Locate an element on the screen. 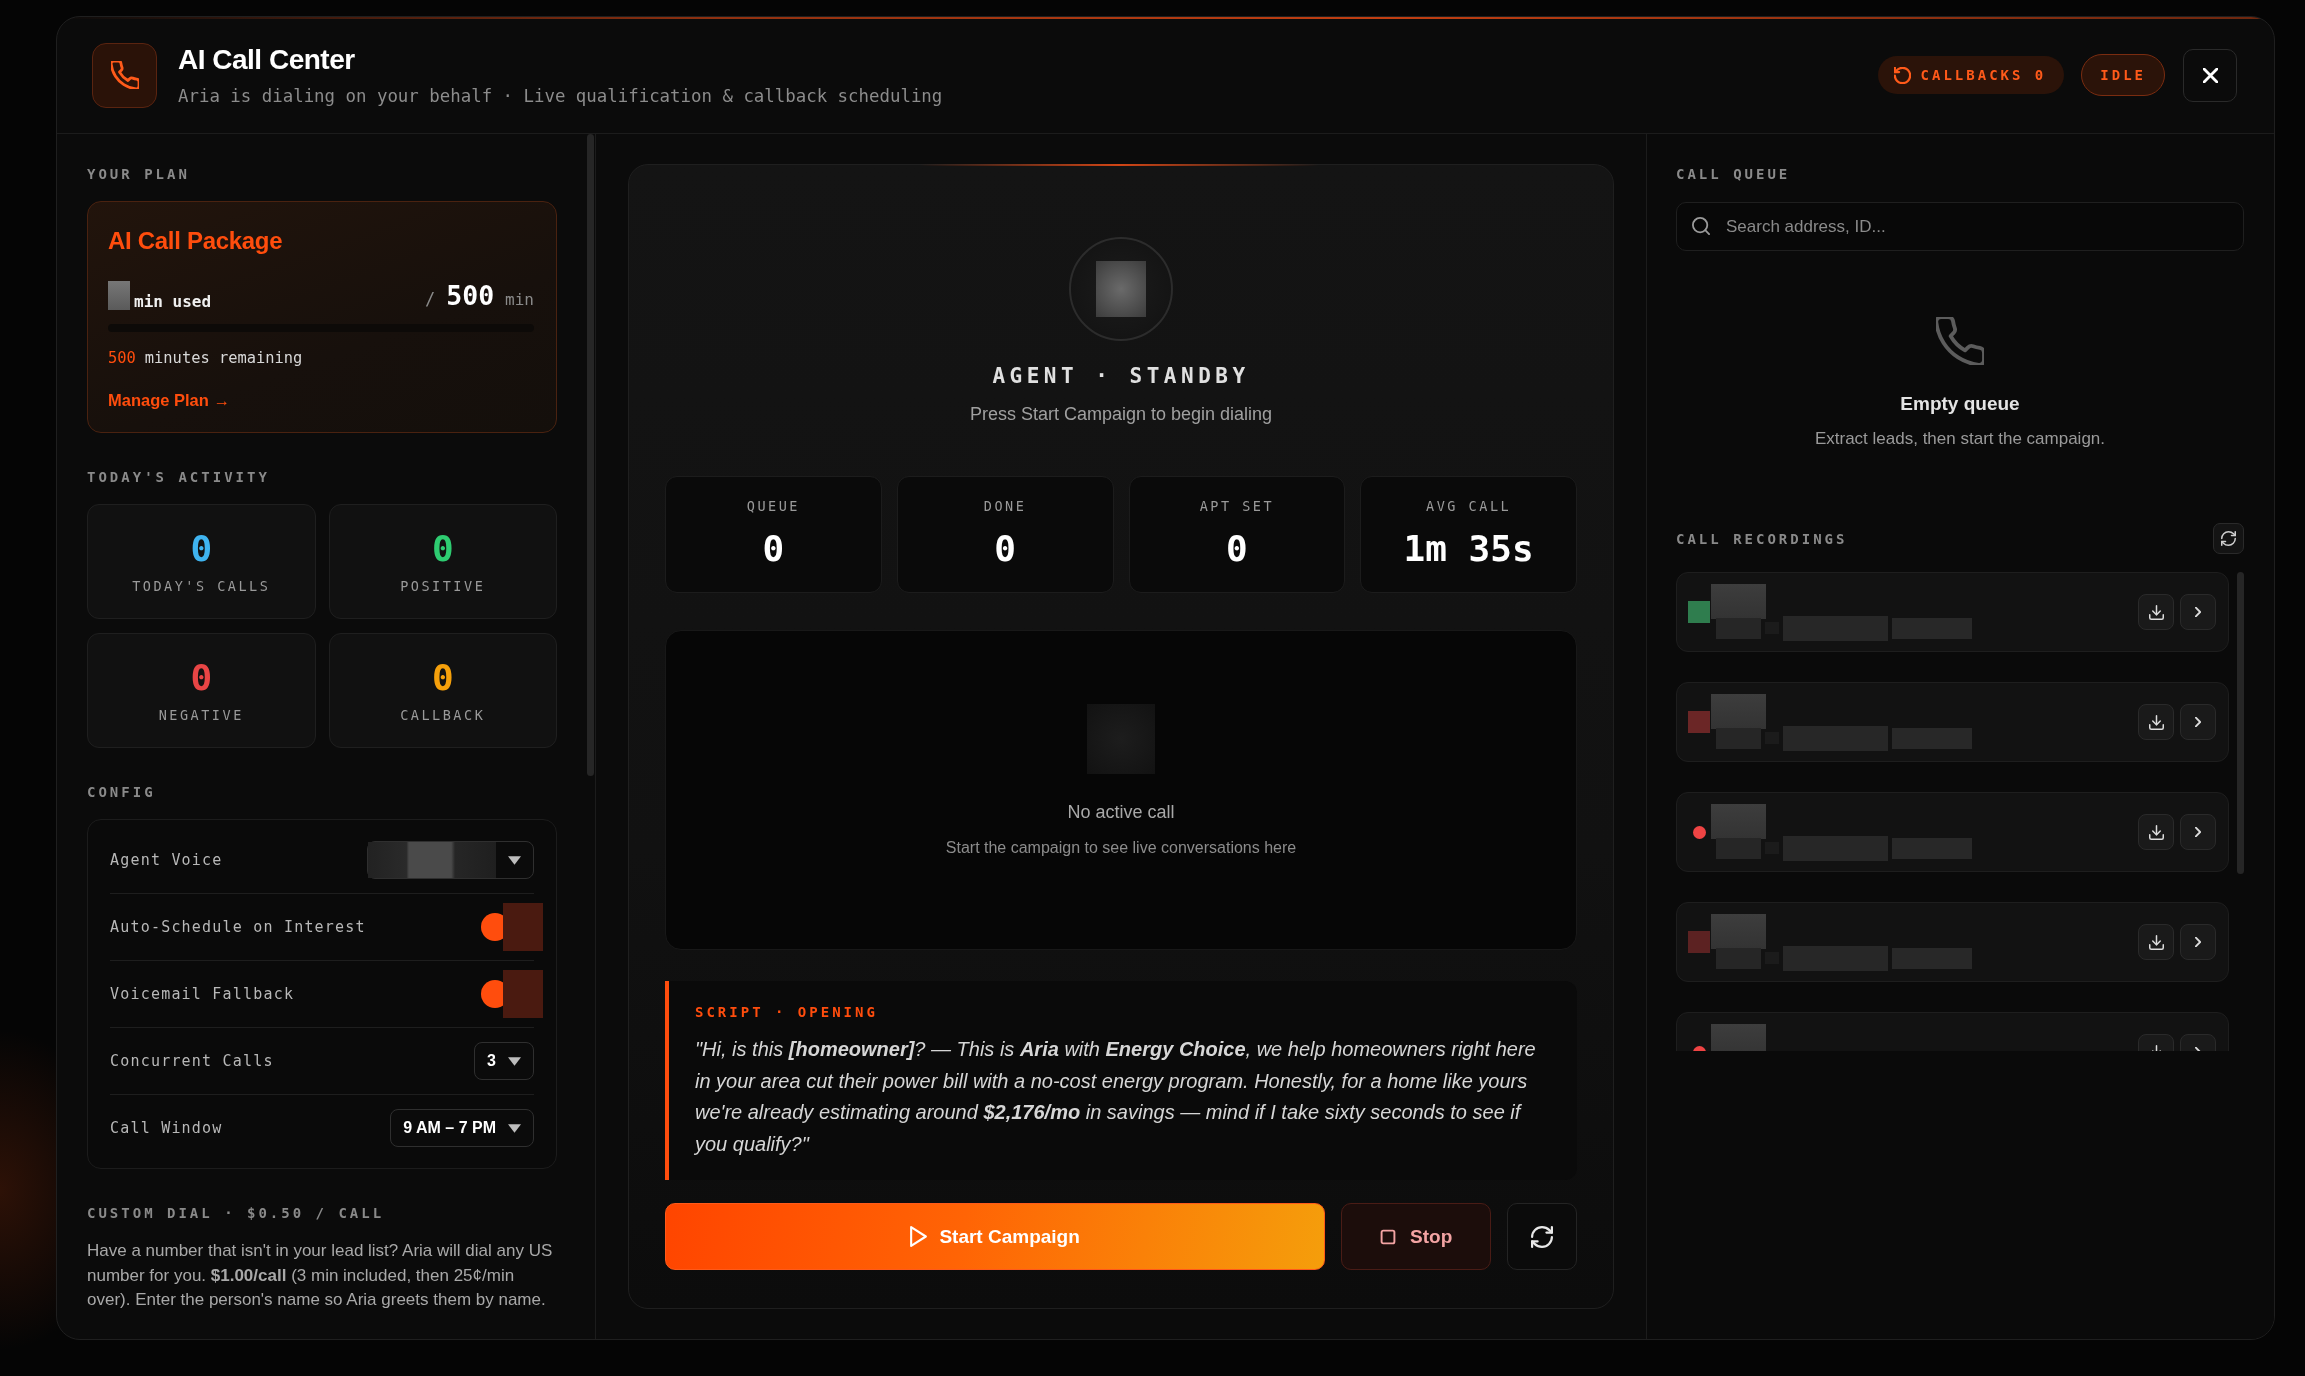 This screenshot has width=2305, height=1376. empty-title: No active call is located at coordinates (1121, 812).